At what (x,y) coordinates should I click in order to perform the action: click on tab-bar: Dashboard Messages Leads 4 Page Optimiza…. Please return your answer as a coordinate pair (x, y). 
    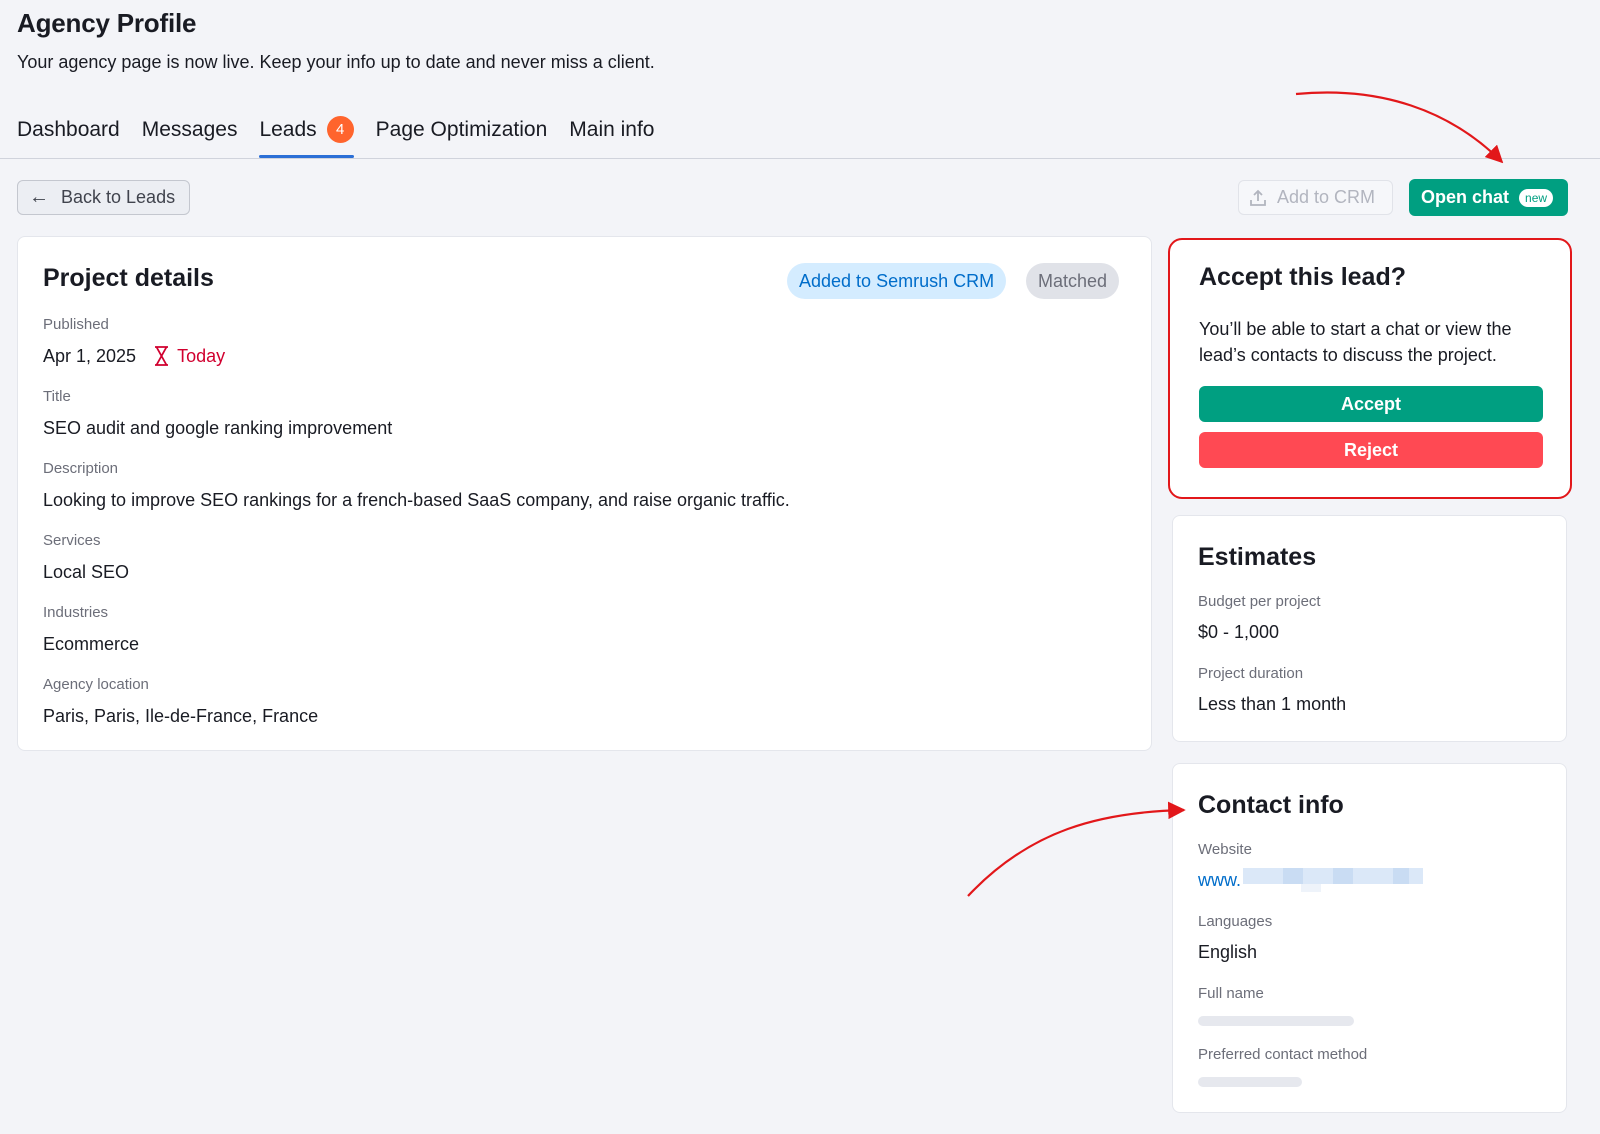
    Looking at the image, I should click on (335, 137).